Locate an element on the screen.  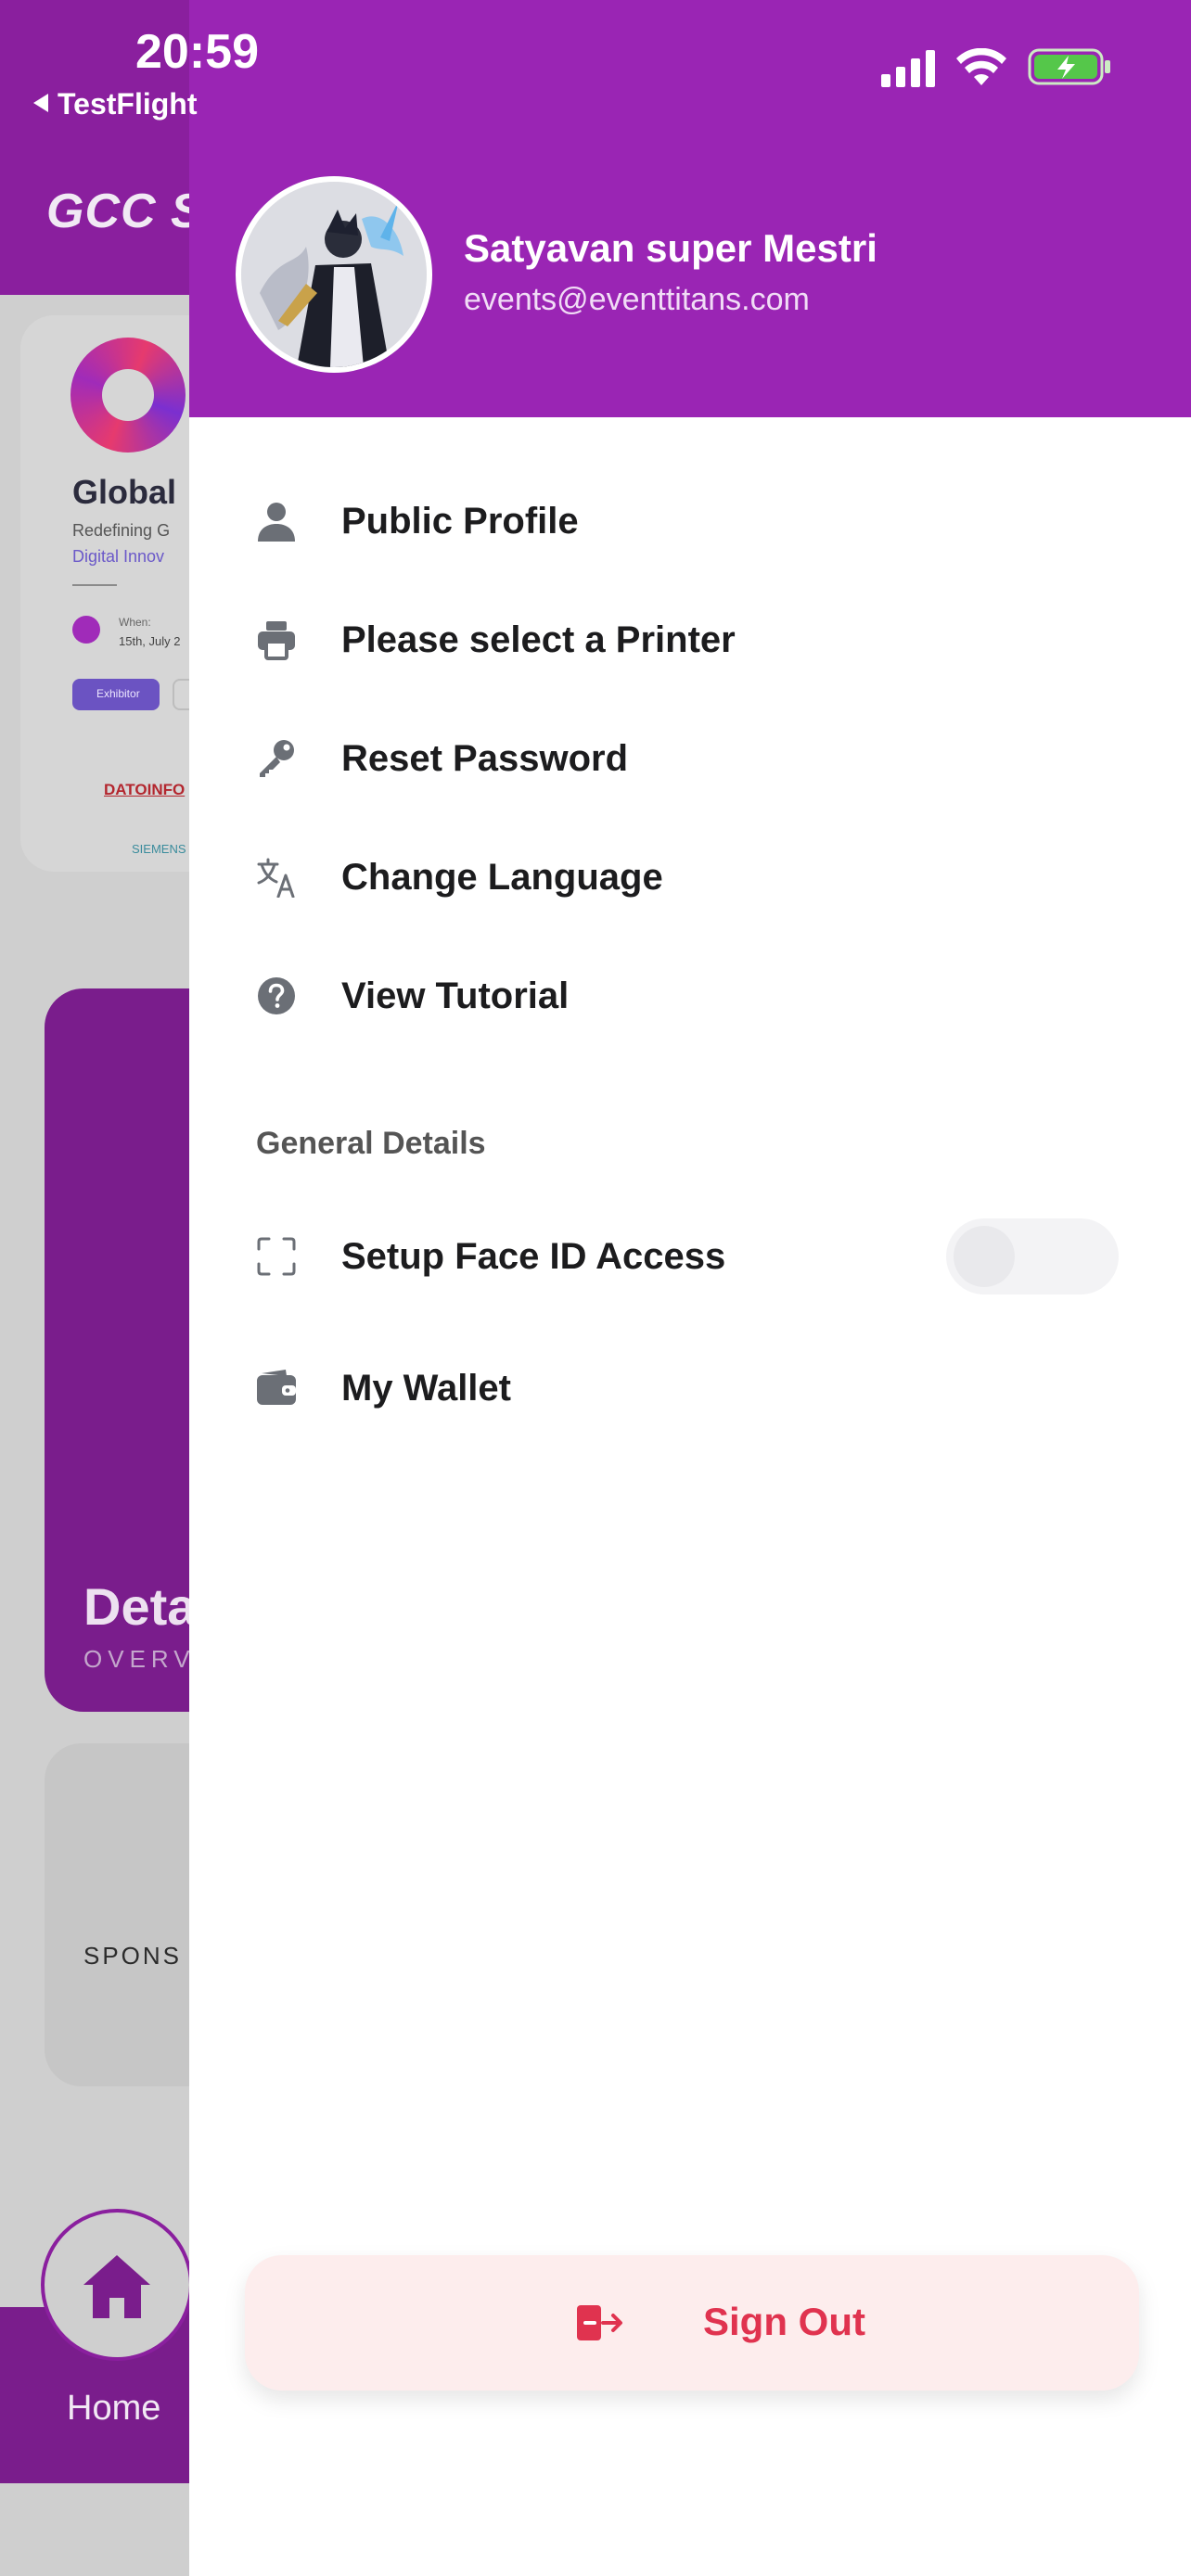
calendar-icon is located at coordinates (86, 630).